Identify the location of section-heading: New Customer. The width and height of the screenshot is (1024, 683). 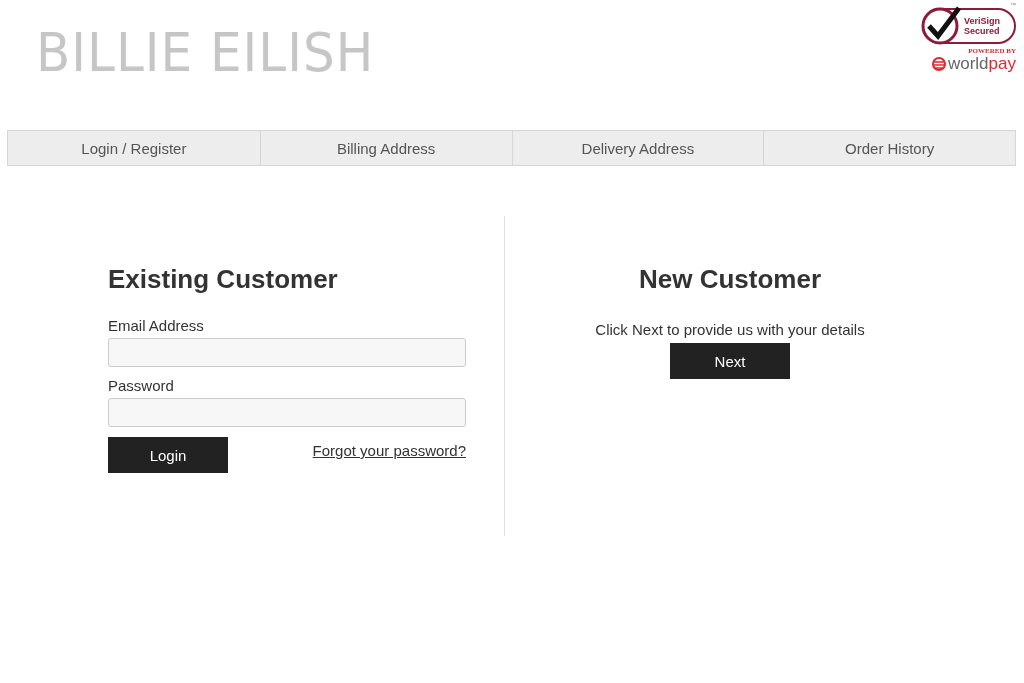
(729, 279).